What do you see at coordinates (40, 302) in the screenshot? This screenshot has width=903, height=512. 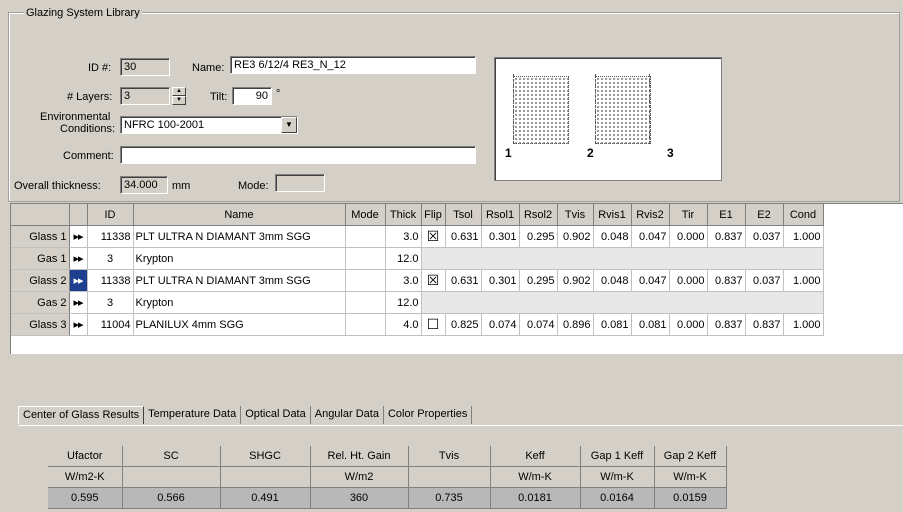 I see `row-label: Gas 2` at bounding box center [40, 302].